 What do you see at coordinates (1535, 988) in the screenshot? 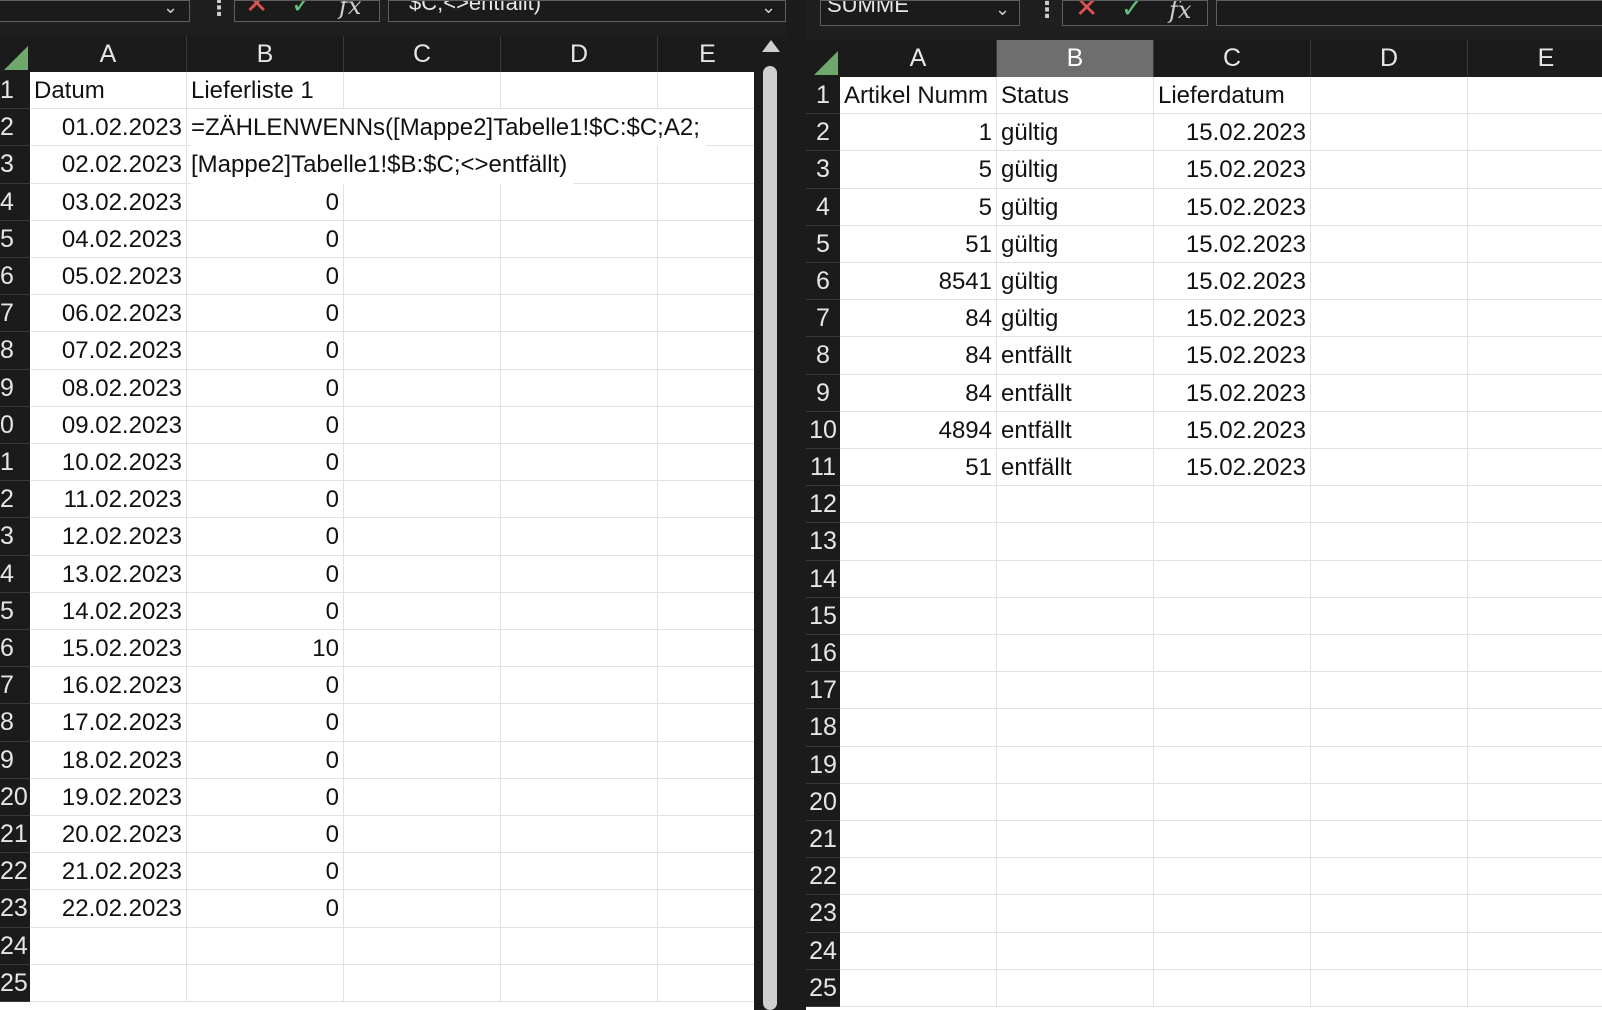
I see `cell-e25` at bounding box center [1535, 988].